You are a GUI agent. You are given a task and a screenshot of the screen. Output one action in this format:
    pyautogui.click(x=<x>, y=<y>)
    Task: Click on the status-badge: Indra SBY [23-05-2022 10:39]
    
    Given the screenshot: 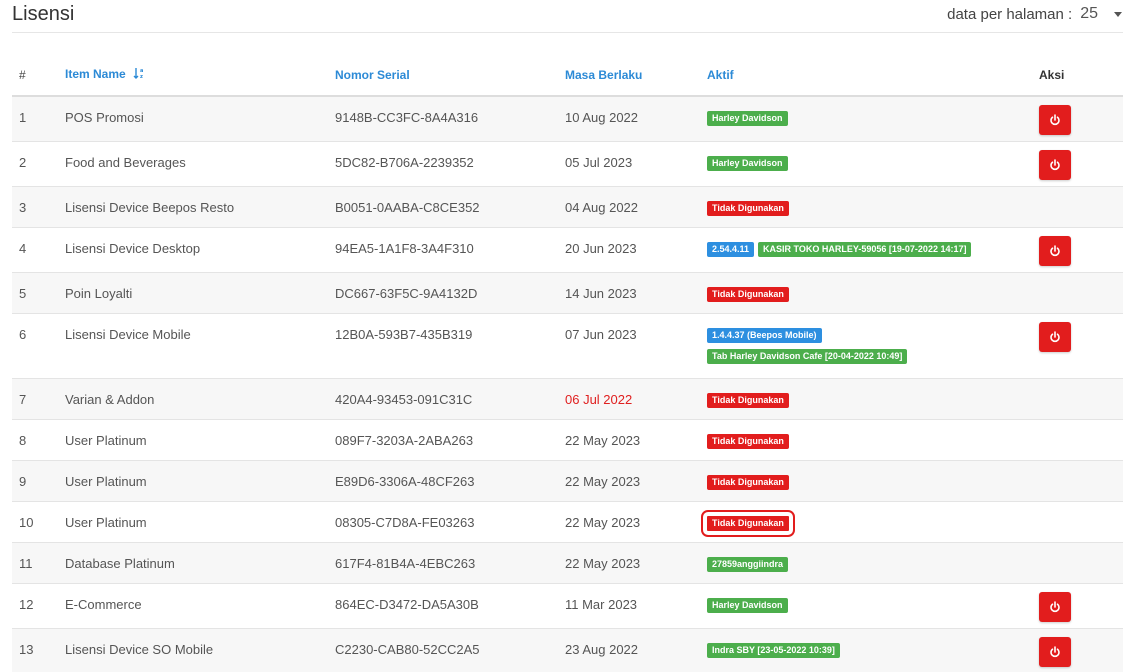 What is the action you would take?
    pyautogui.click(x=773, y=650)
    